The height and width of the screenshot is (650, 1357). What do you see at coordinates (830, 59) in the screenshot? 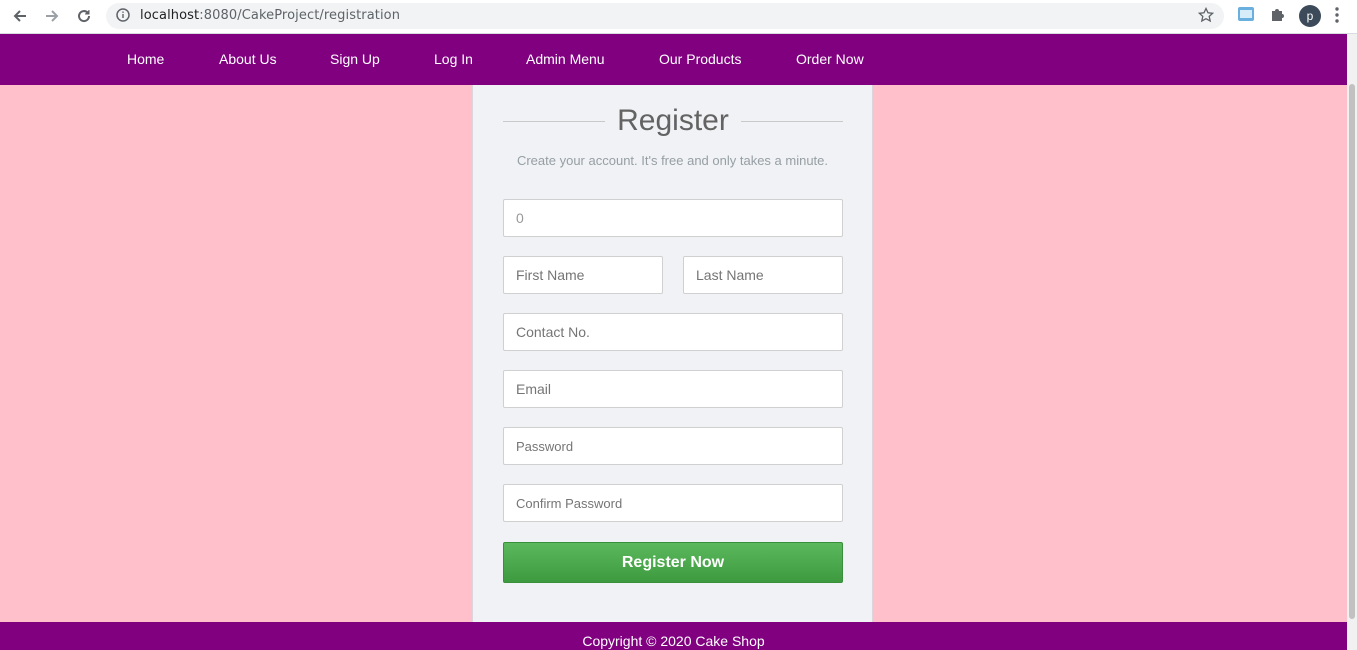
I see `nav-order-now: Order Now` at bounding box center [830, 59].